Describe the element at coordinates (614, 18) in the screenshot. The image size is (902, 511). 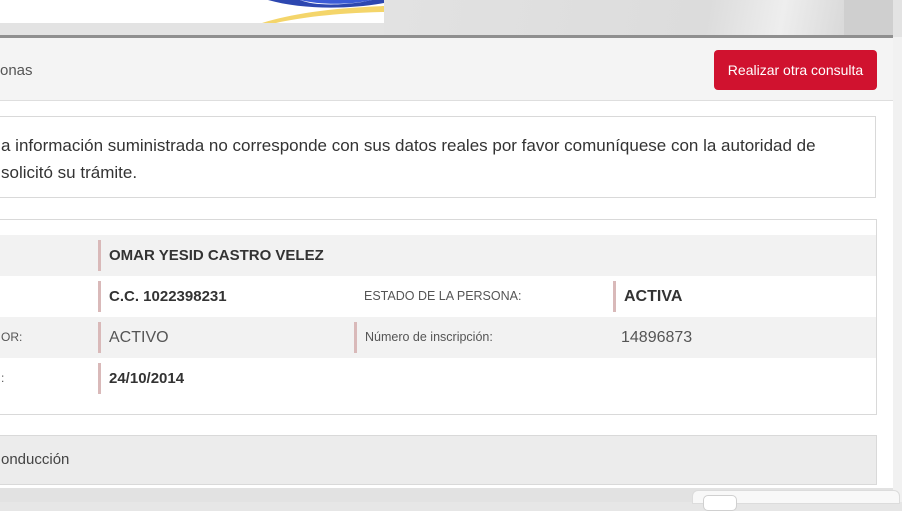
I see `banner-decoration` at that location.